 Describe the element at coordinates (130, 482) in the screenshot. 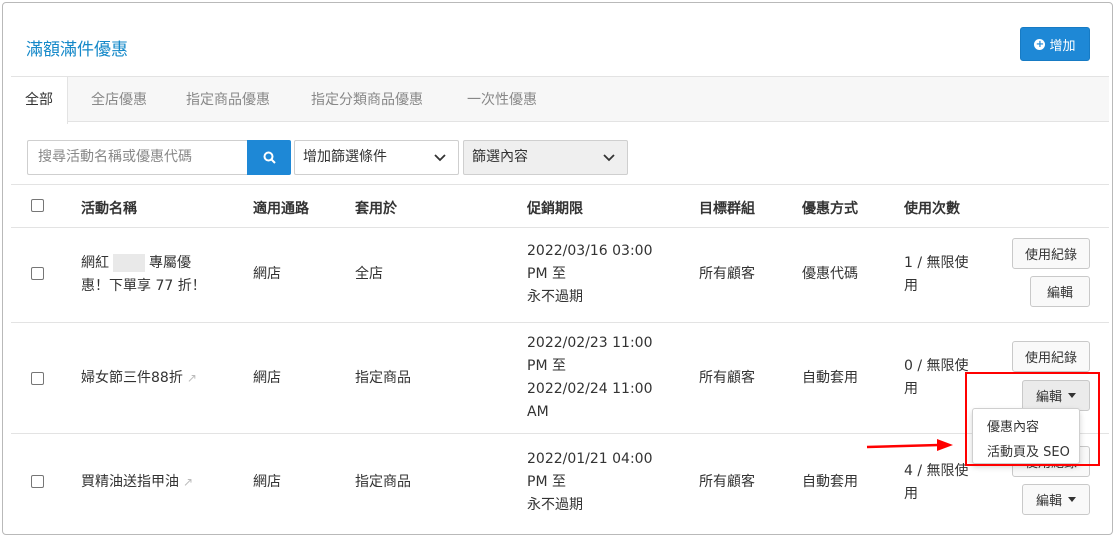

I see `row-name-label: 買精油送指甲油` at that location.